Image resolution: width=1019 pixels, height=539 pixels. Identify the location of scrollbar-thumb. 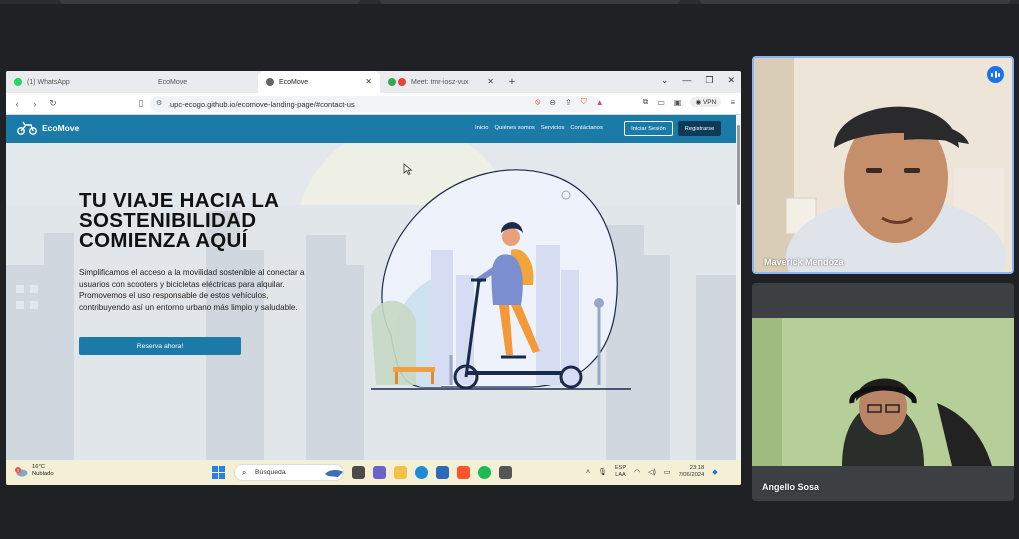
(738, 165).